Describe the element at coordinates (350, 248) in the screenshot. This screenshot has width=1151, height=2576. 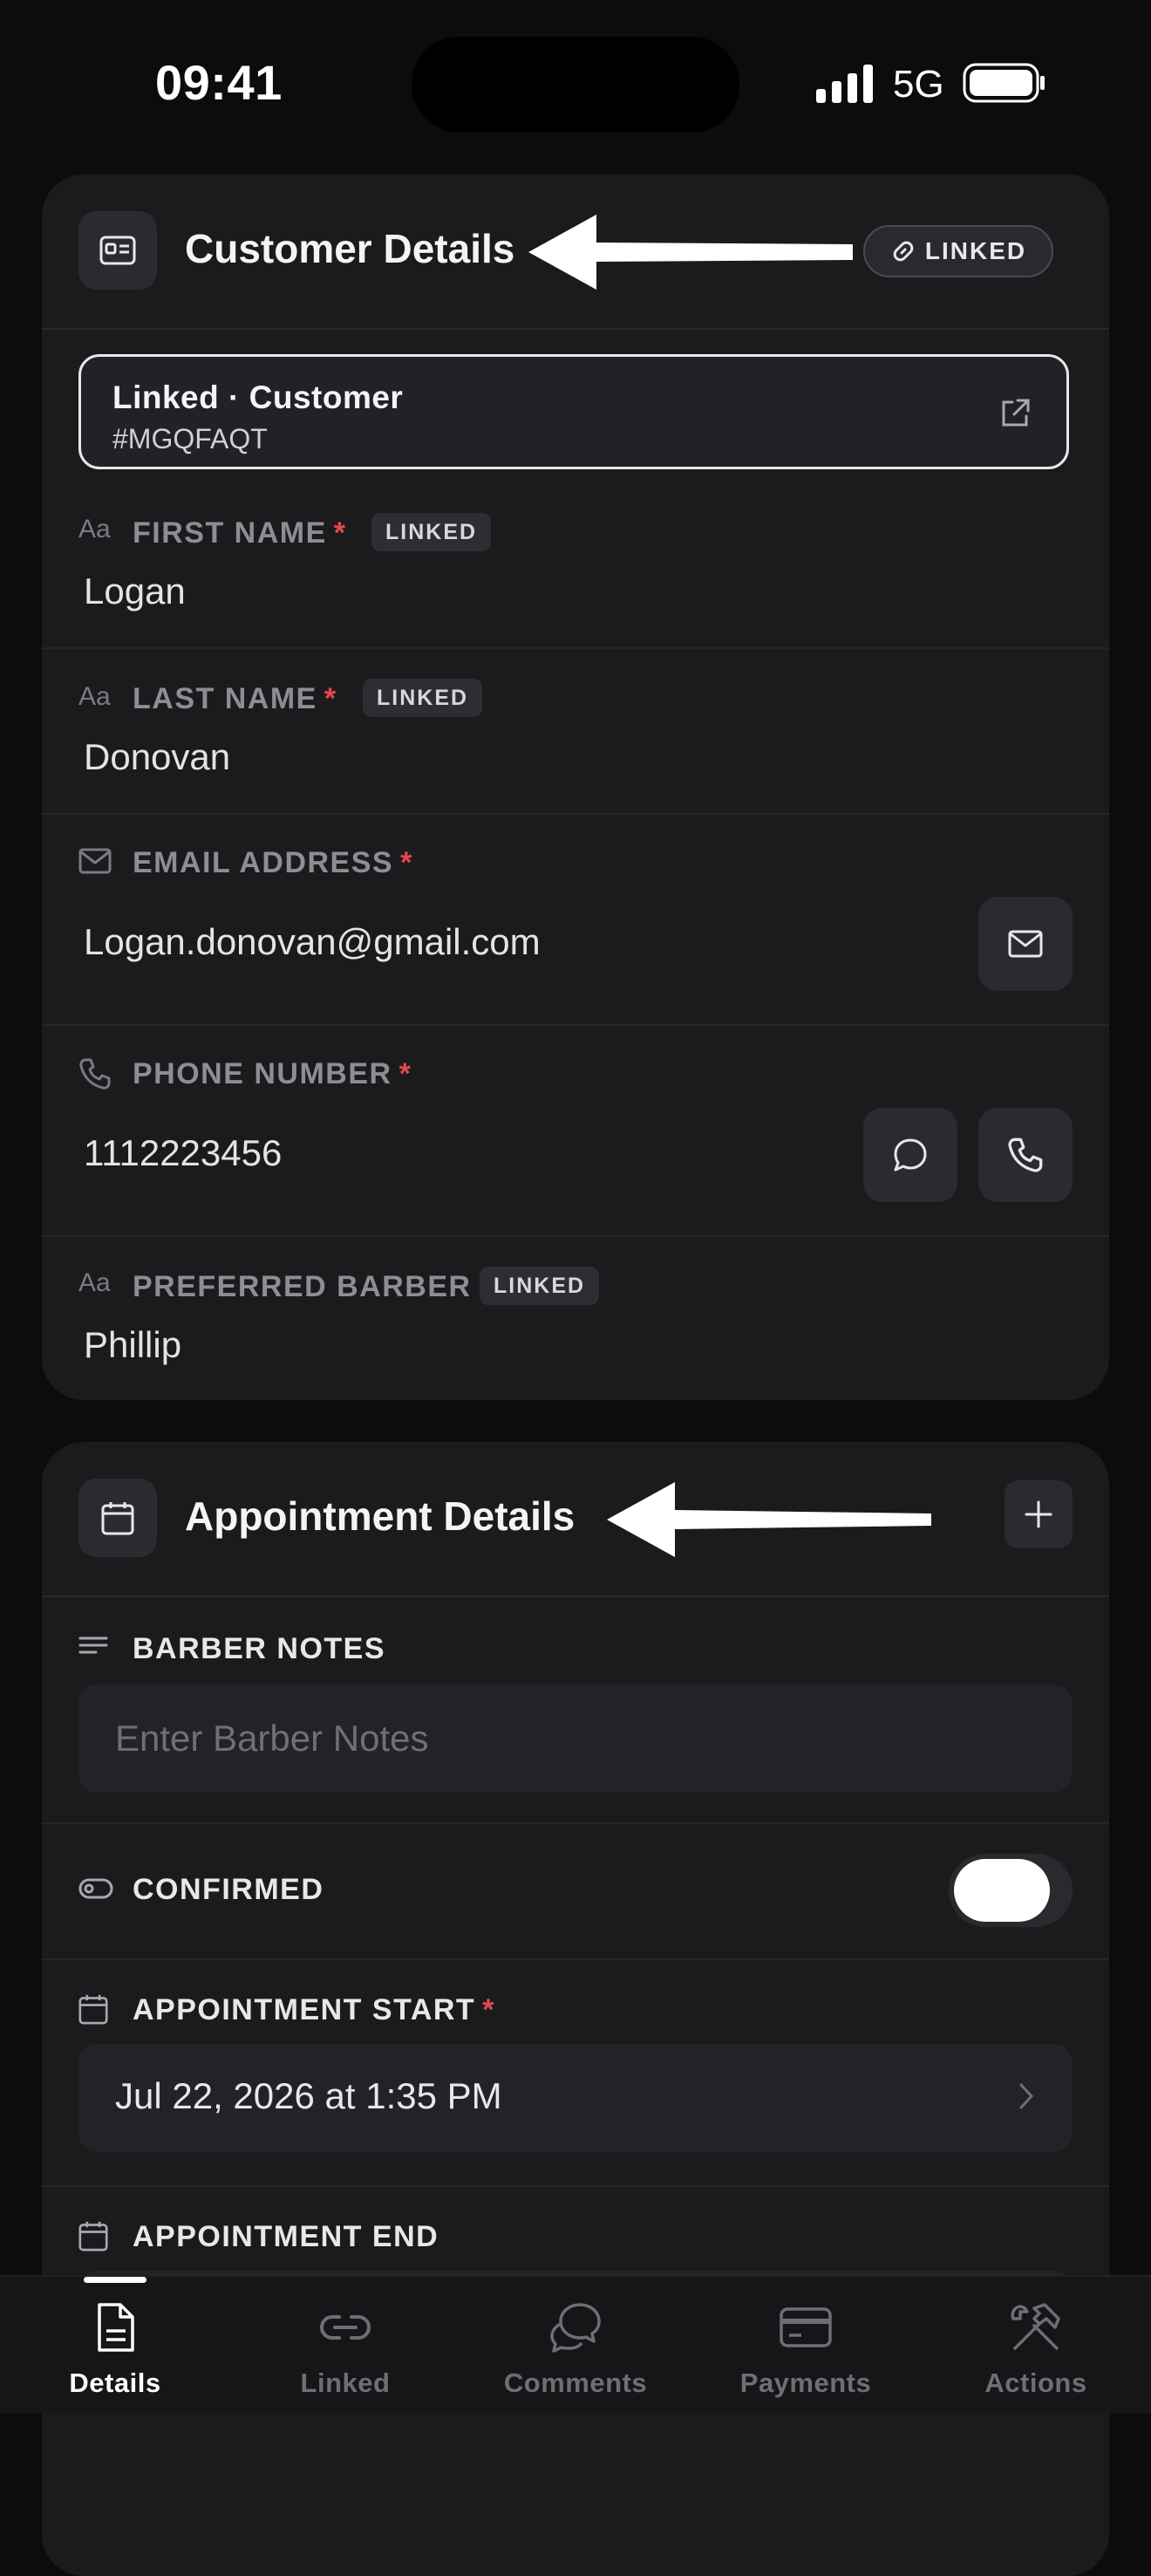
I see `card-title: Customer Details` at that location.